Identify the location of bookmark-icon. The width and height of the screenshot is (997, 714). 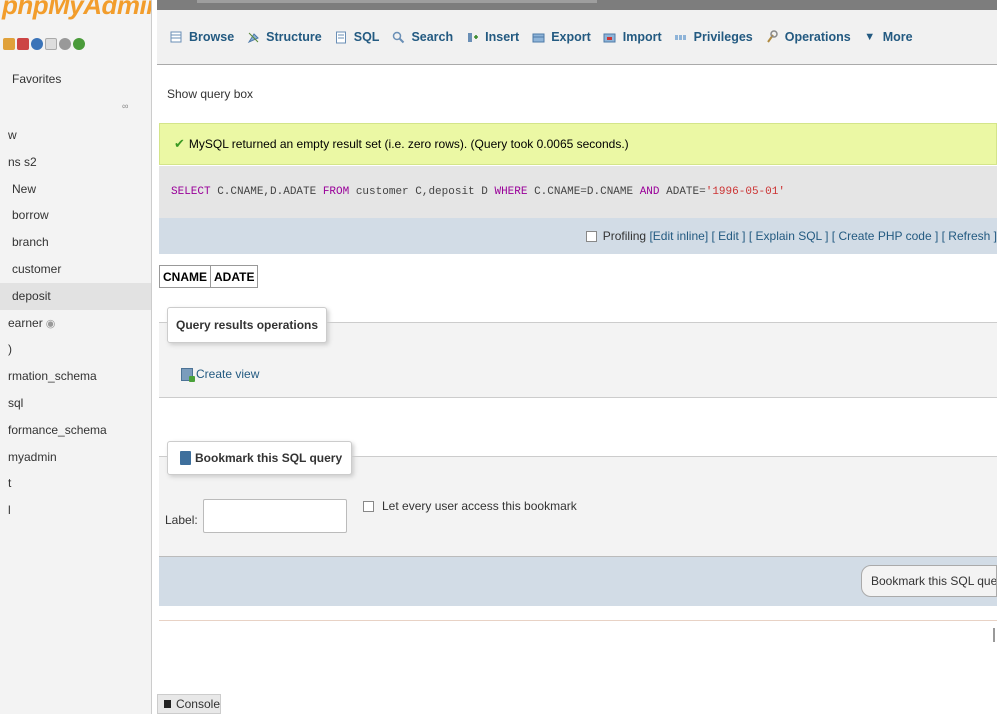
(185, 458).